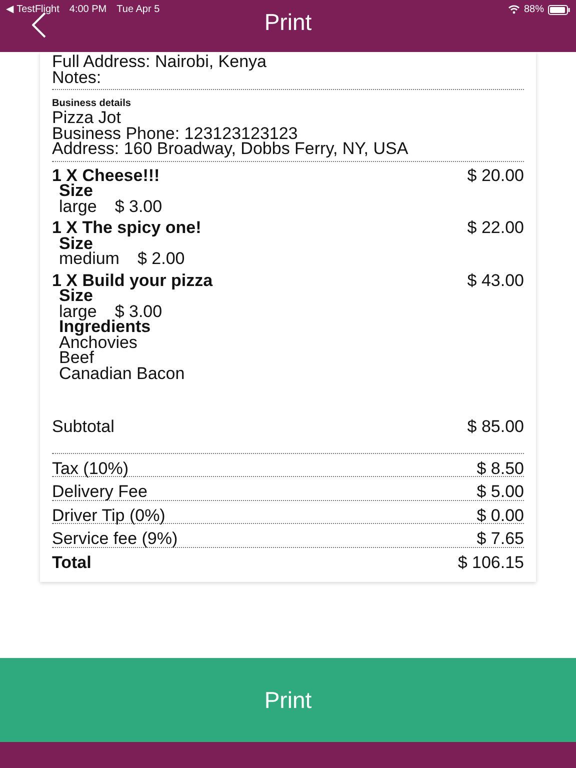  What do you see at coordinates (89, 258) in the screenshot?
I see `option-value: medium` at bounding box center [89, 258].